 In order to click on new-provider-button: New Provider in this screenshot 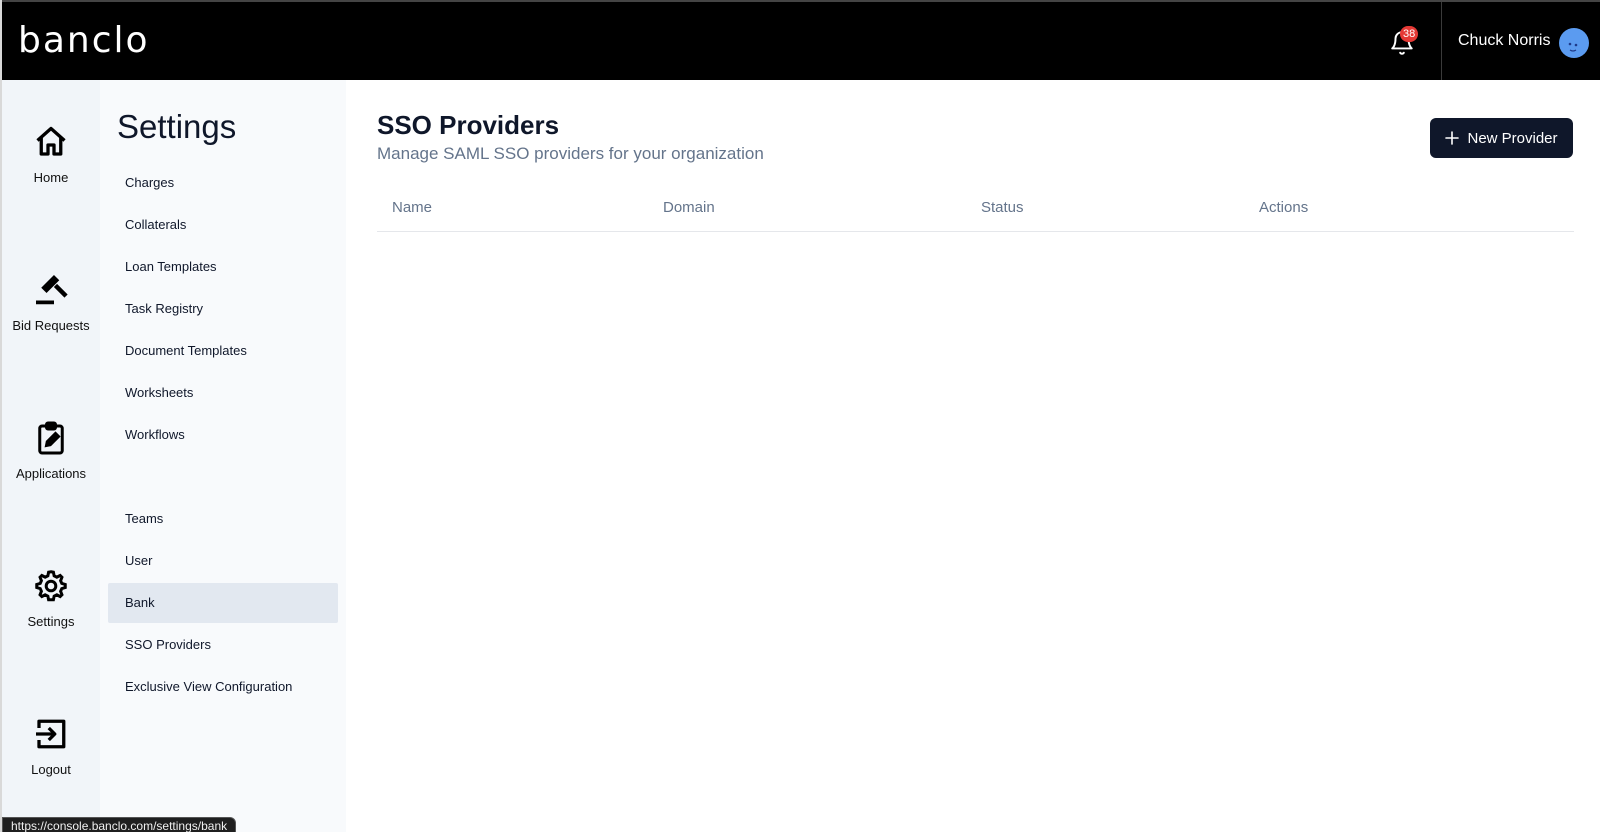, I will do `click(1501, 138)`.